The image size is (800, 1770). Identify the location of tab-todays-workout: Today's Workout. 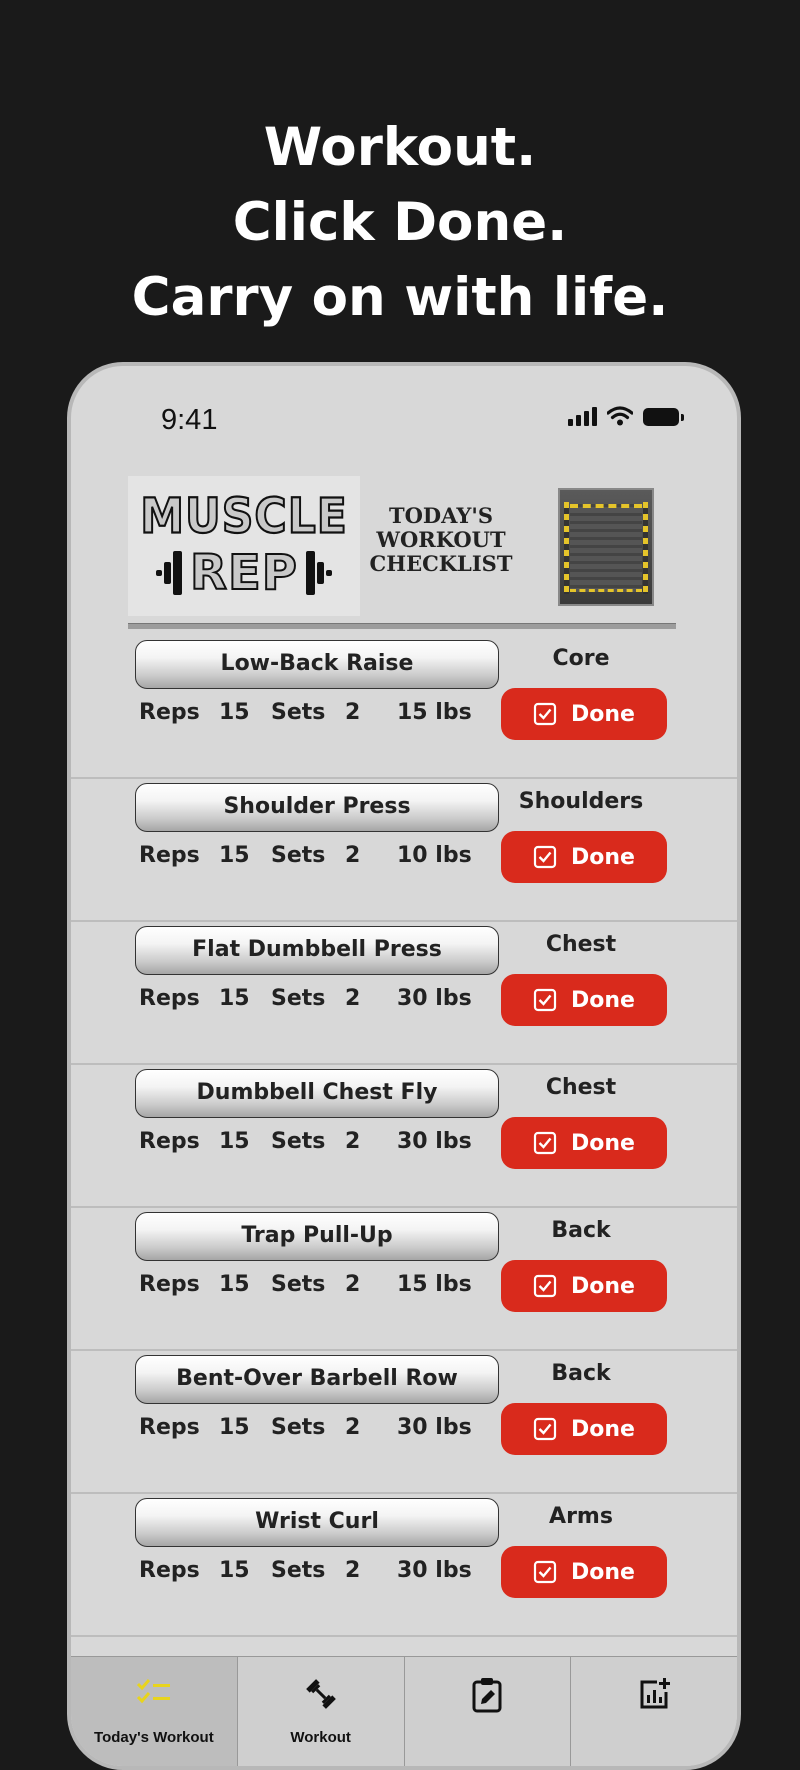
(154, 1711).